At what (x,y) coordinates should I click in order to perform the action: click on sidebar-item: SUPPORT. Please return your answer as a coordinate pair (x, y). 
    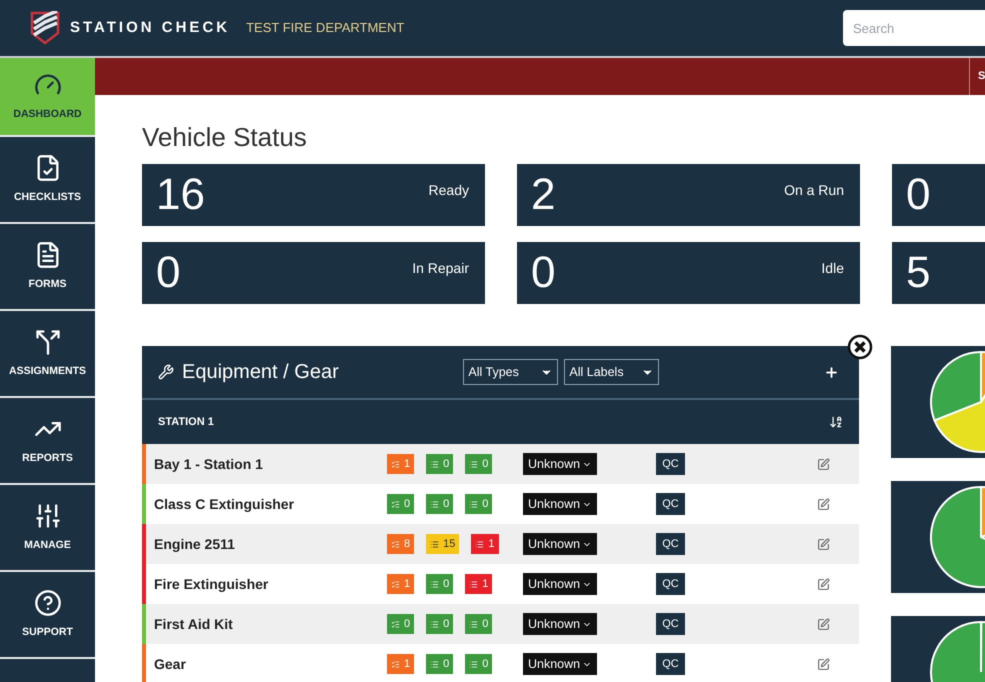
    Looking at the image, I should click on (47, 614).